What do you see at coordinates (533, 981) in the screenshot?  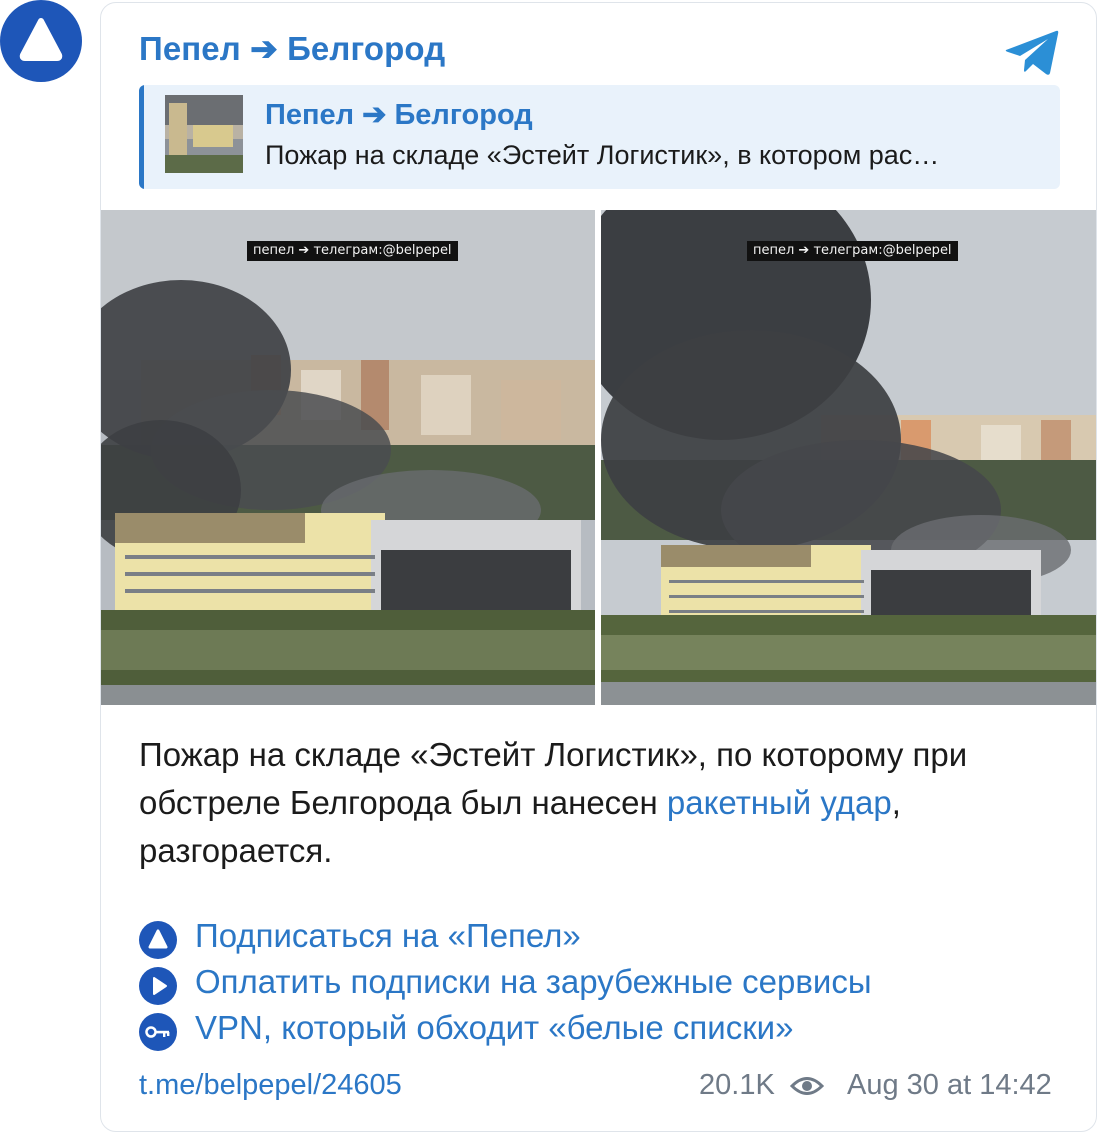 I see `promo-link-label: Оплатить подписки на зарубежные сервисы` at bounding box center [533, 981].